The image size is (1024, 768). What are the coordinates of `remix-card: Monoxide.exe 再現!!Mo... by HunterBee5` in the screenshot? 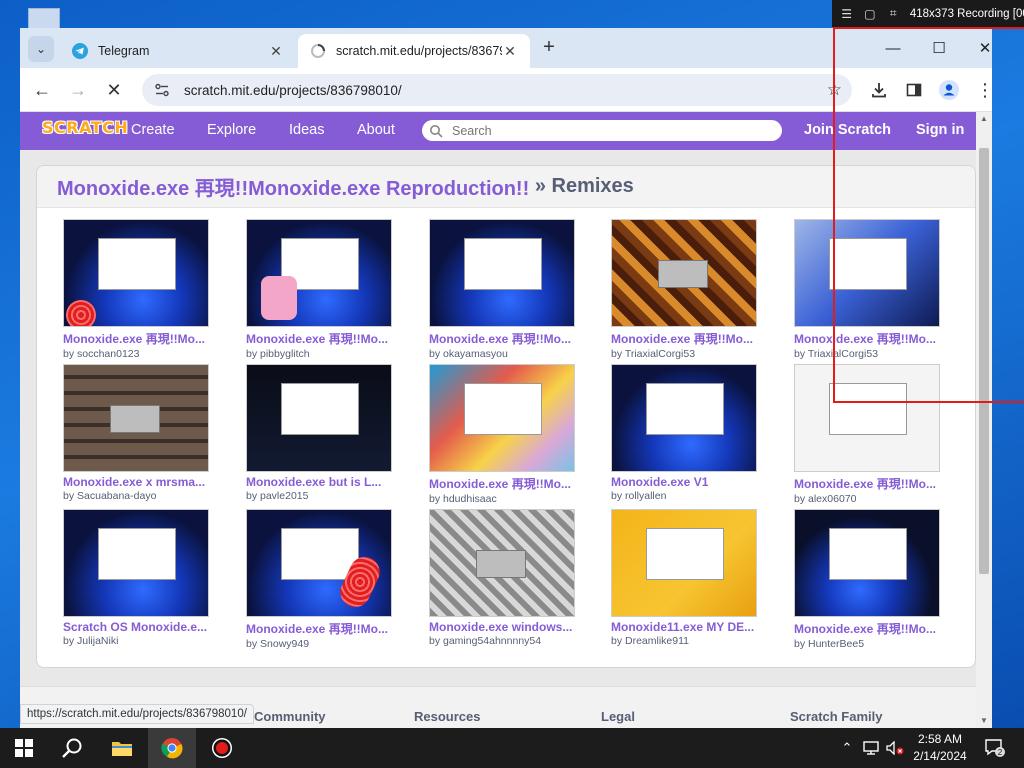 It's located at (867, 579).